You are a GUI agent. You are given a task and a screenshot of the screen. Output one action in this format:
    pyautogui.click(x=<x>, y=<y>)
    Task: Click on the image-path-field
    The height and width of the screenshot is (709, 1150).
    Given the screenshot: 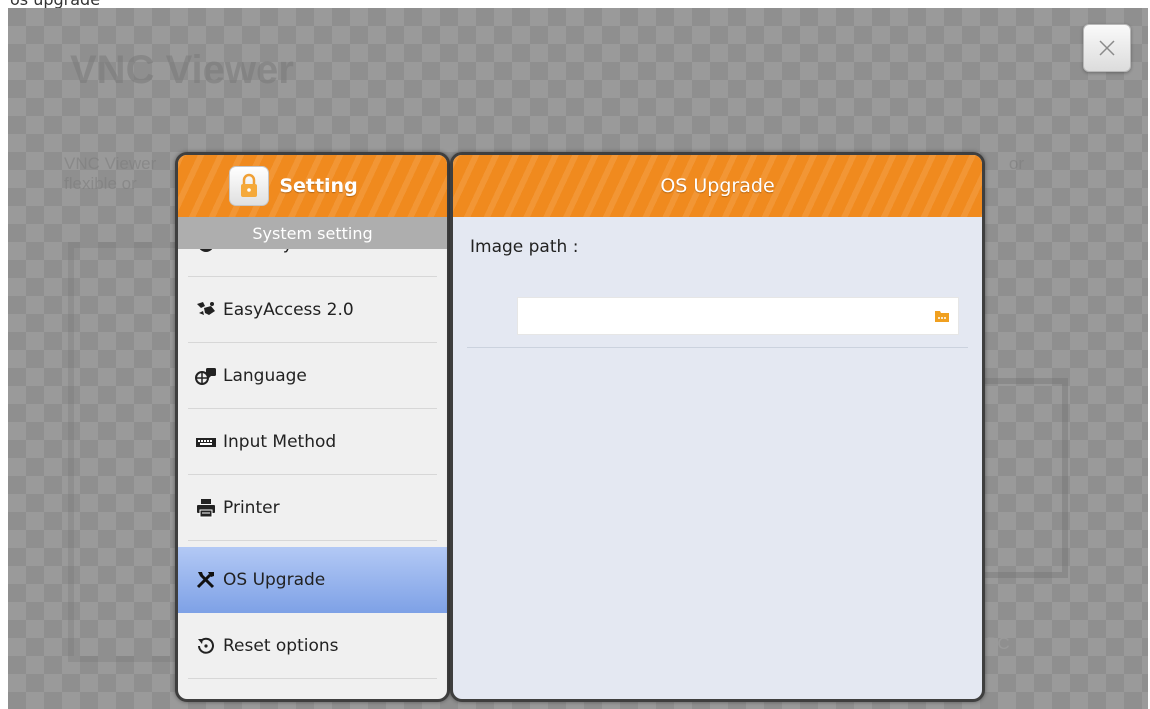 What is the action you would take?
    pyautogui.click(x=738, y=316)
    